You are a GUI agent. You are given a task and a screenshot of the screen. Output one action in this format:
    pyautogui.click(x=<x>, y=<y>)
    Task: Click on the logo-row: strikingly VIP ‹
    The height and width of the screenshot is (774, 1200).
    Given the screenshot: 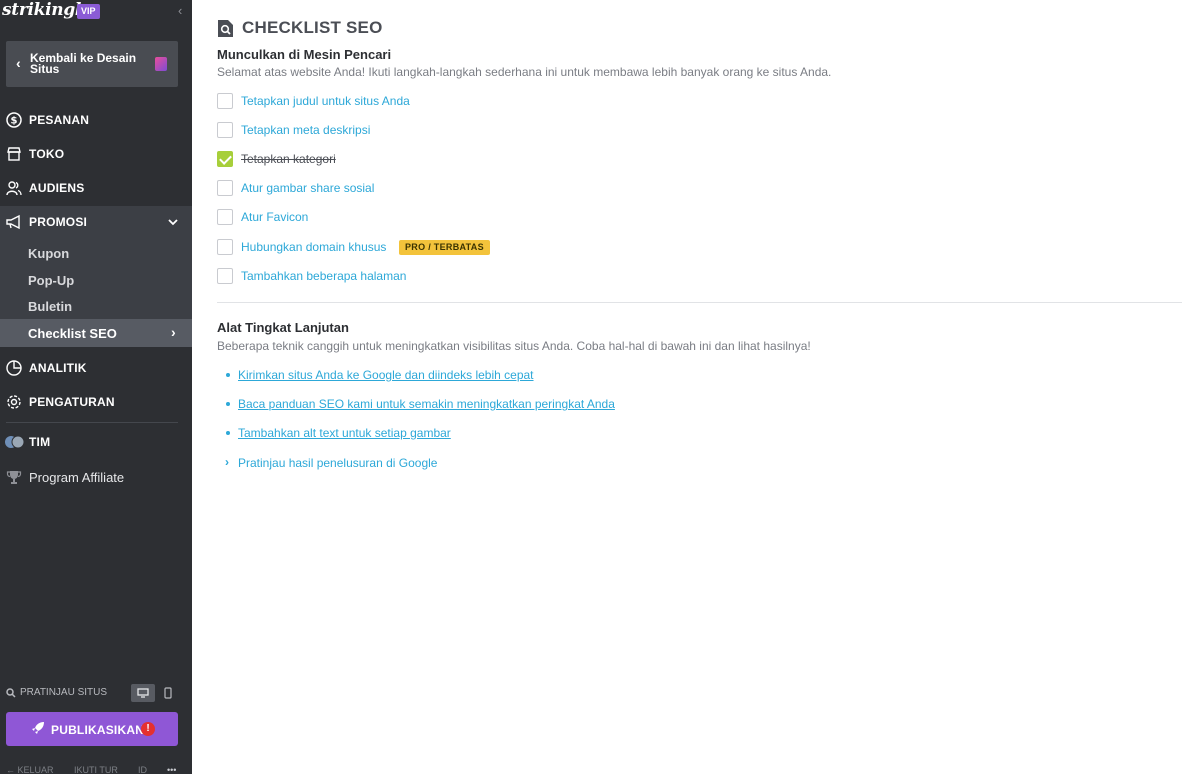 What is the action you would take?
    pyautogui.click(x=96, y=13)
    